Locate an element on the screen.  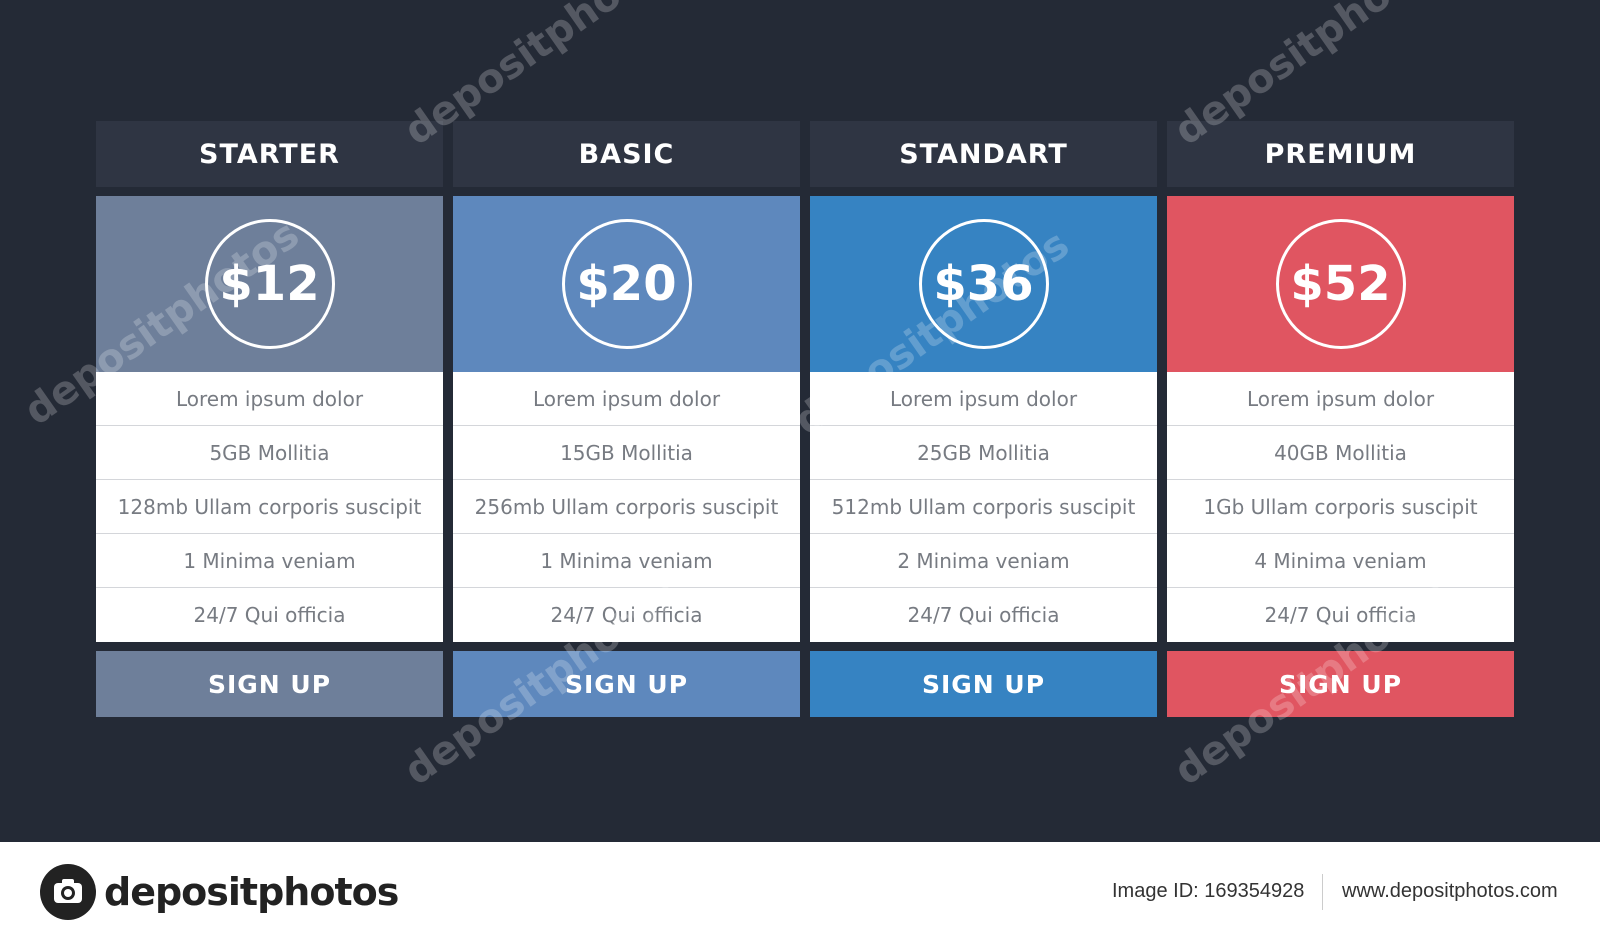
logo-text: depositphotos is located at coordinates (251, 892).